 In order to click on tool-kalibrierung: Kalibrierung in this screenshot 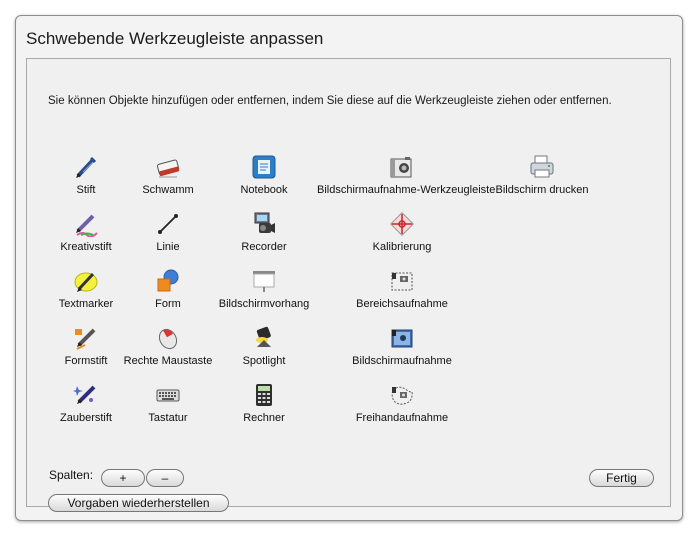, I will do `click(402, 232)`.